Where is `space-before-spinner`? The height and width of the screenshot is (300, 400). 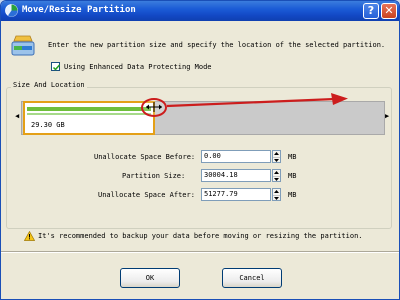
space-before-spinner is located at coordinates (276, 156).